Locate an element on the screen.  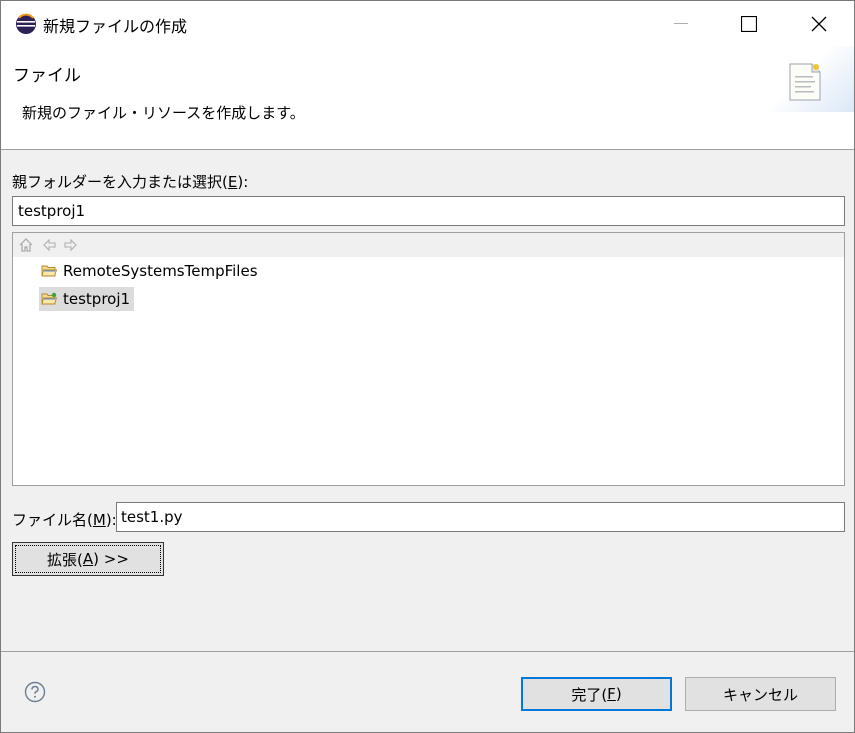
help-icon is located at coordinates (35, 692).